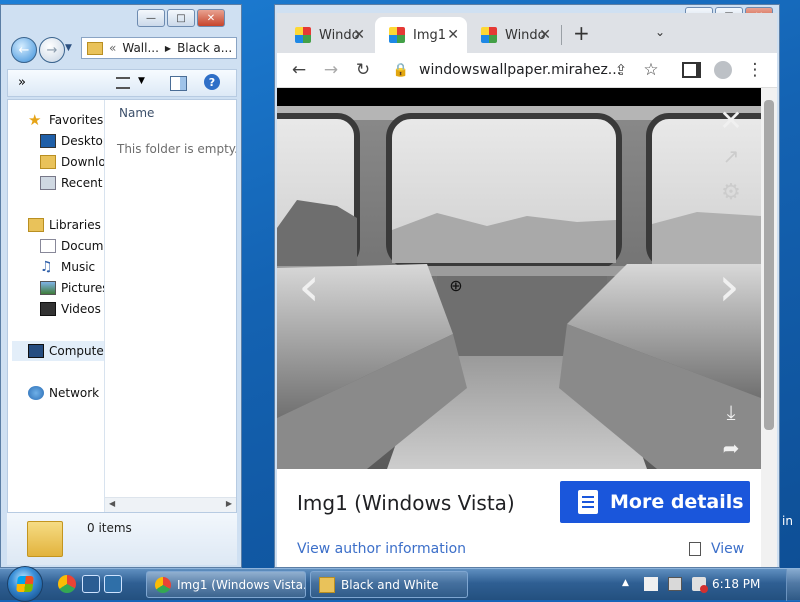  I want to click on nav-item-label: Videos, so click(81, 309).